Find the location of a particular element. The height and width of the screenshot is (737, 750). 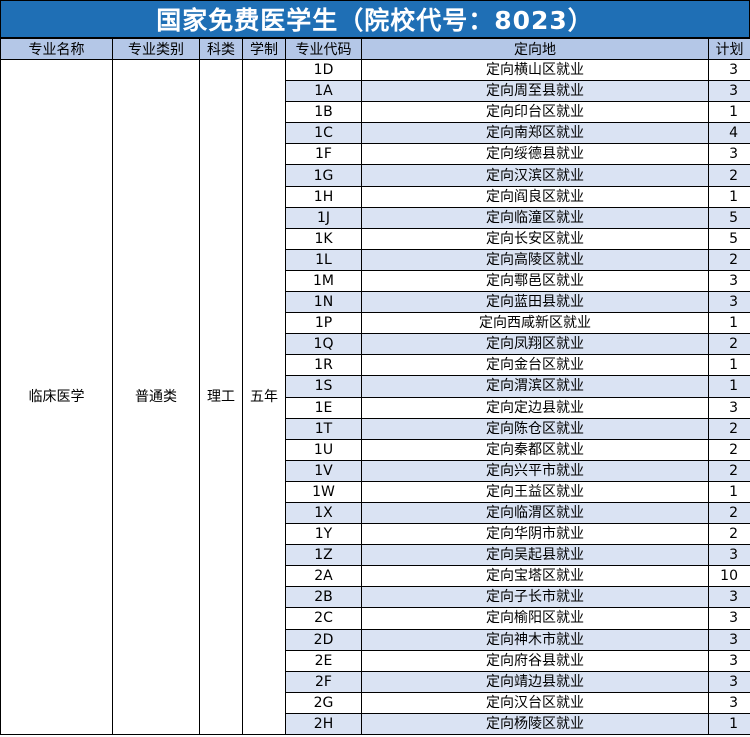

cell-duration: 五年 is located at coordinates (264, 397).